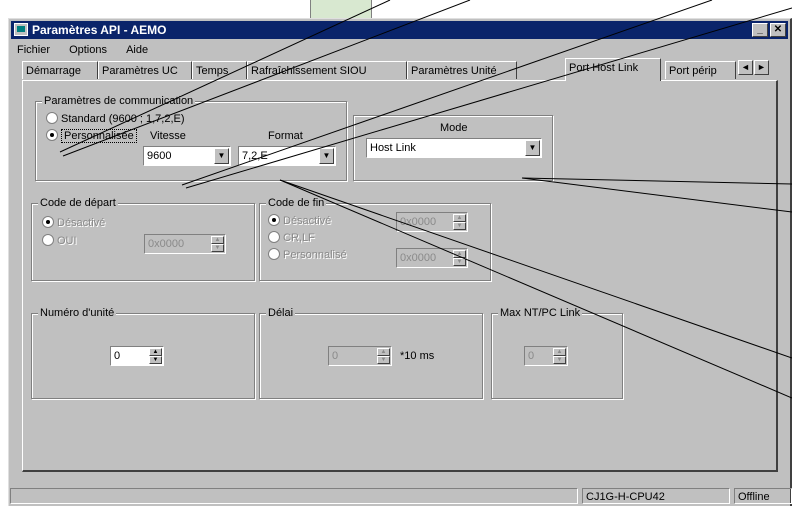  I want to click on unit-number-label: Numéro d'unité, so click(77, 313).